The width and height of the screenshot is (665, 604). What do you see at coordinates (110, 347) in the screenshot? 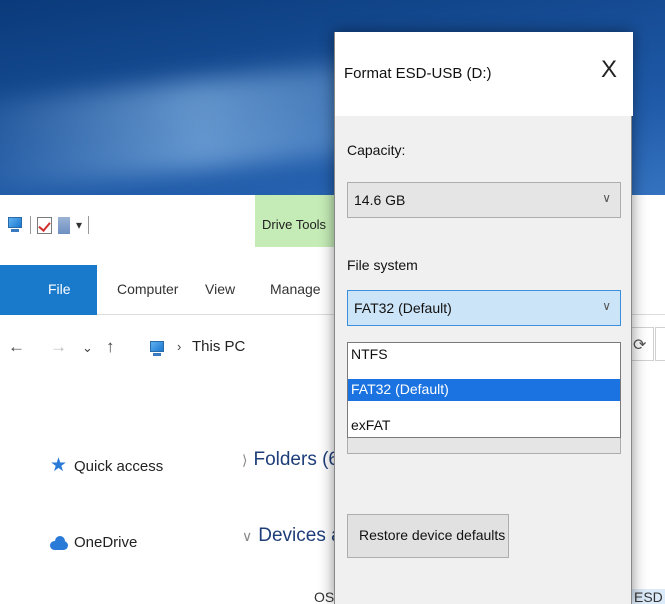
I see `up-button: ↑` at bounding box center [110, 347].